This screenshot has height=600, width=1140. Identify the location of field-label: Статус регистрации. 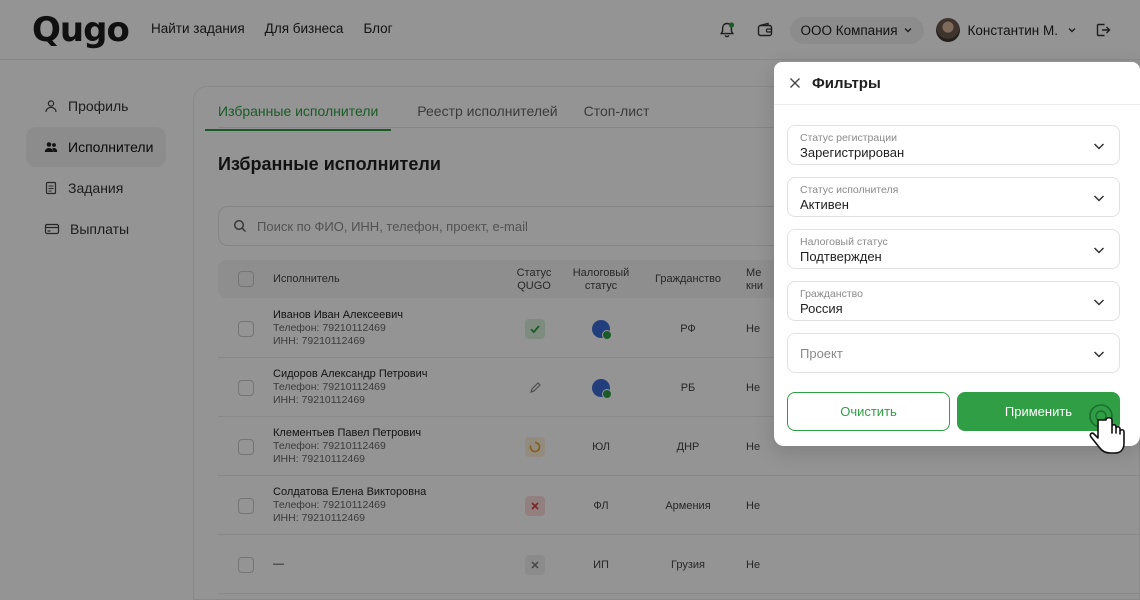
(848, 138).